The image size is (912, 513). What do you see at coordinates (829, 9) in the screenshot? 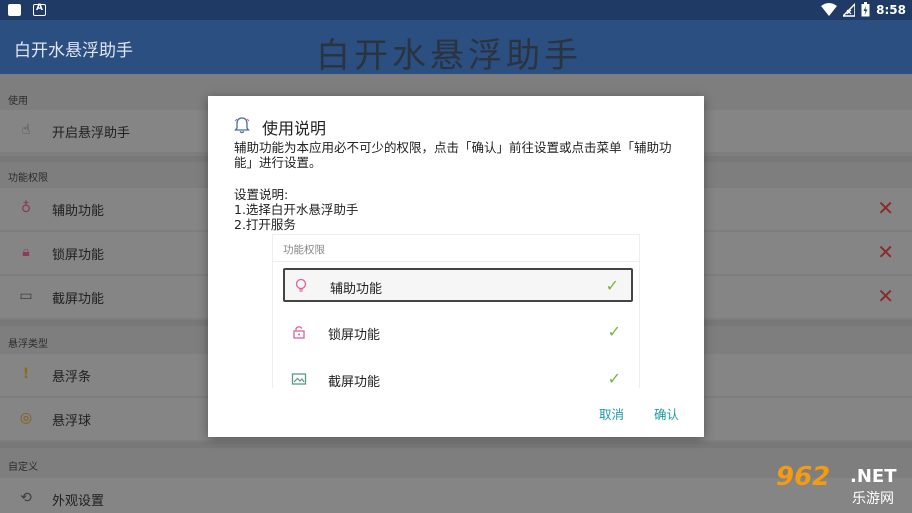
I see `wifi-icon` at bounding box center [829, 9].